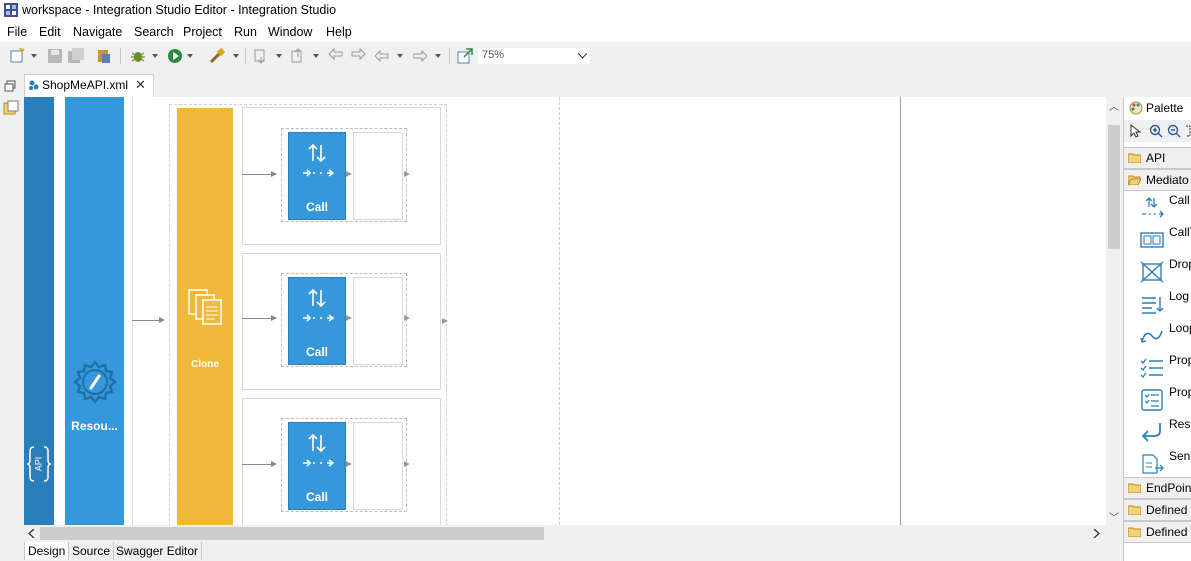 This screenshot has height=561, width=1191. Describe the element at coordinates (382, 56) in the screenshot. I see `back-icon` at that location.